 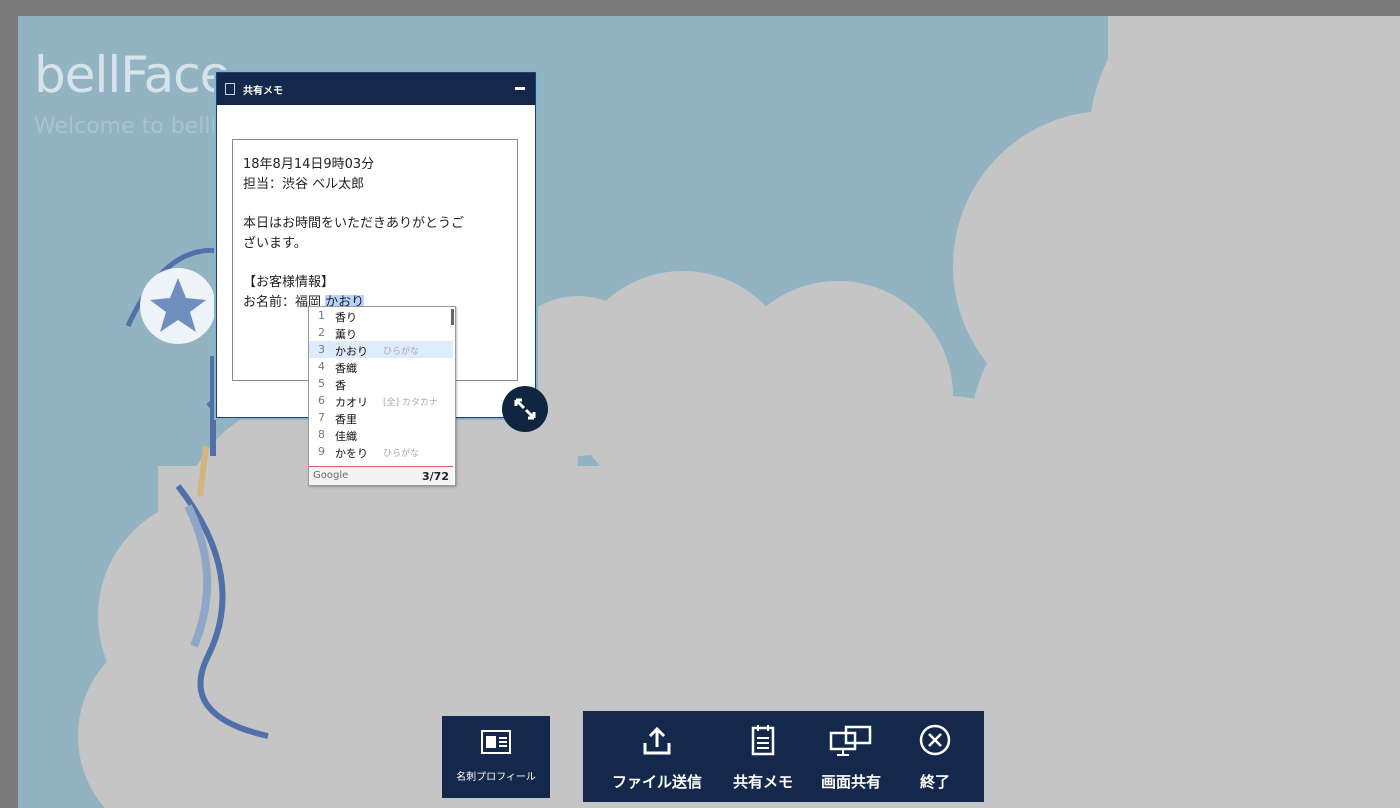 I want to click on ime-candidate: 2 薫り, so click(x=381, y=332).